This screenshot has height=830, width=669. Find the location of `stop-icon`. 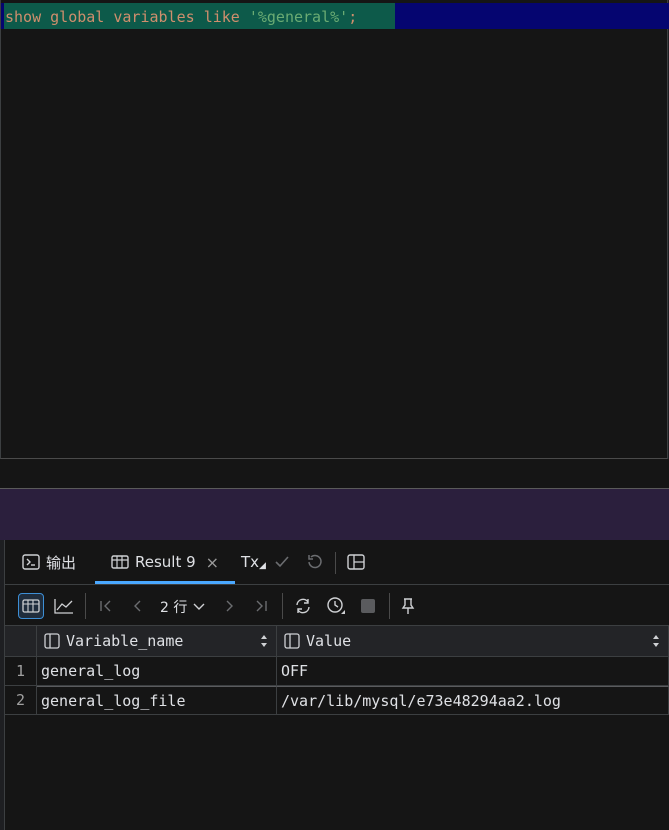

stop-icon is located at coordinates (368, 606).